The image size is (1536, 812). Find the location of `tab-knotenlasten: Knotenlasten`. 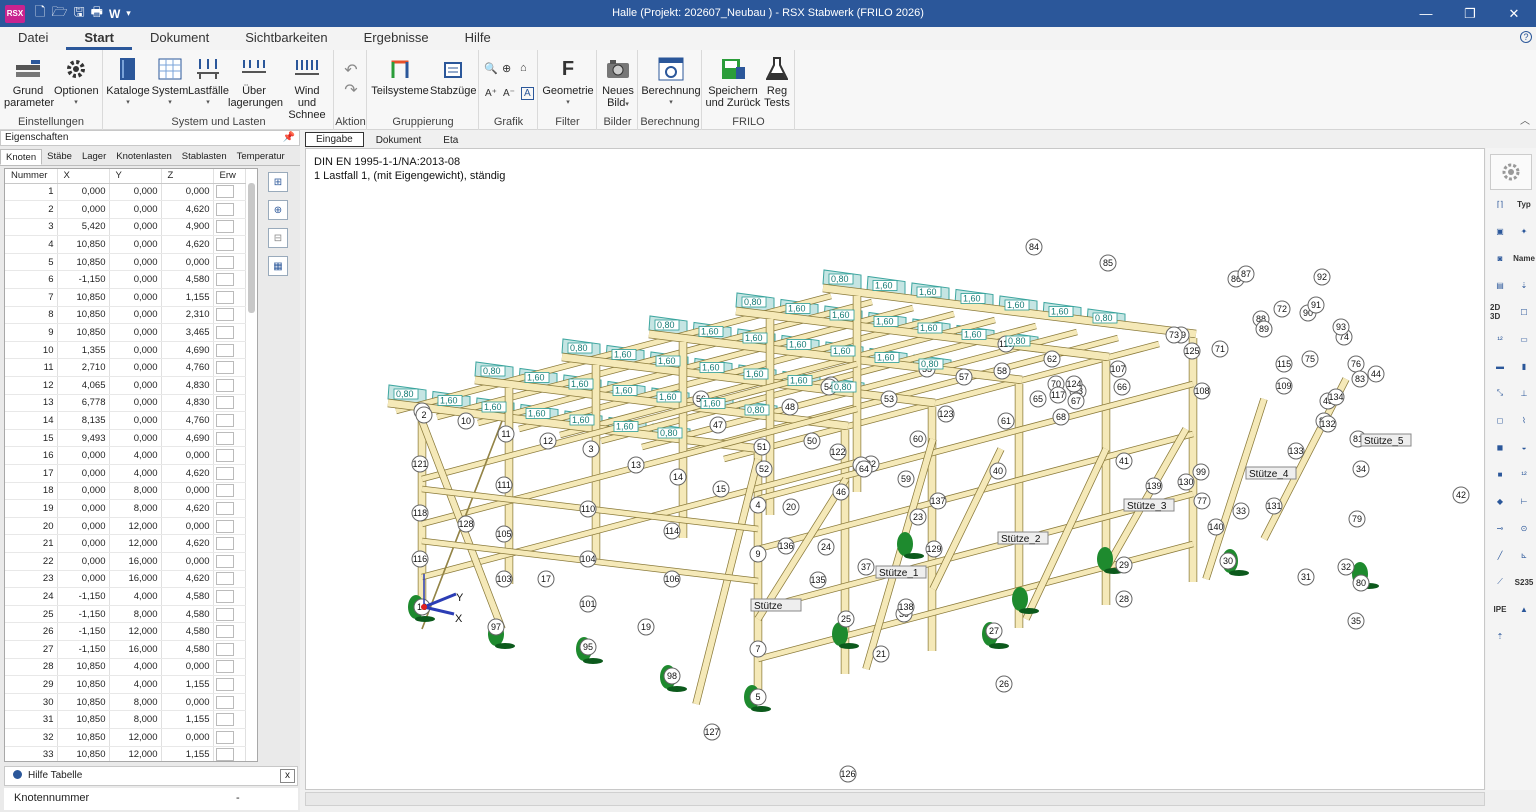

tab-knotenlasten: Knotenlasten is located at coordinates (143, 157).